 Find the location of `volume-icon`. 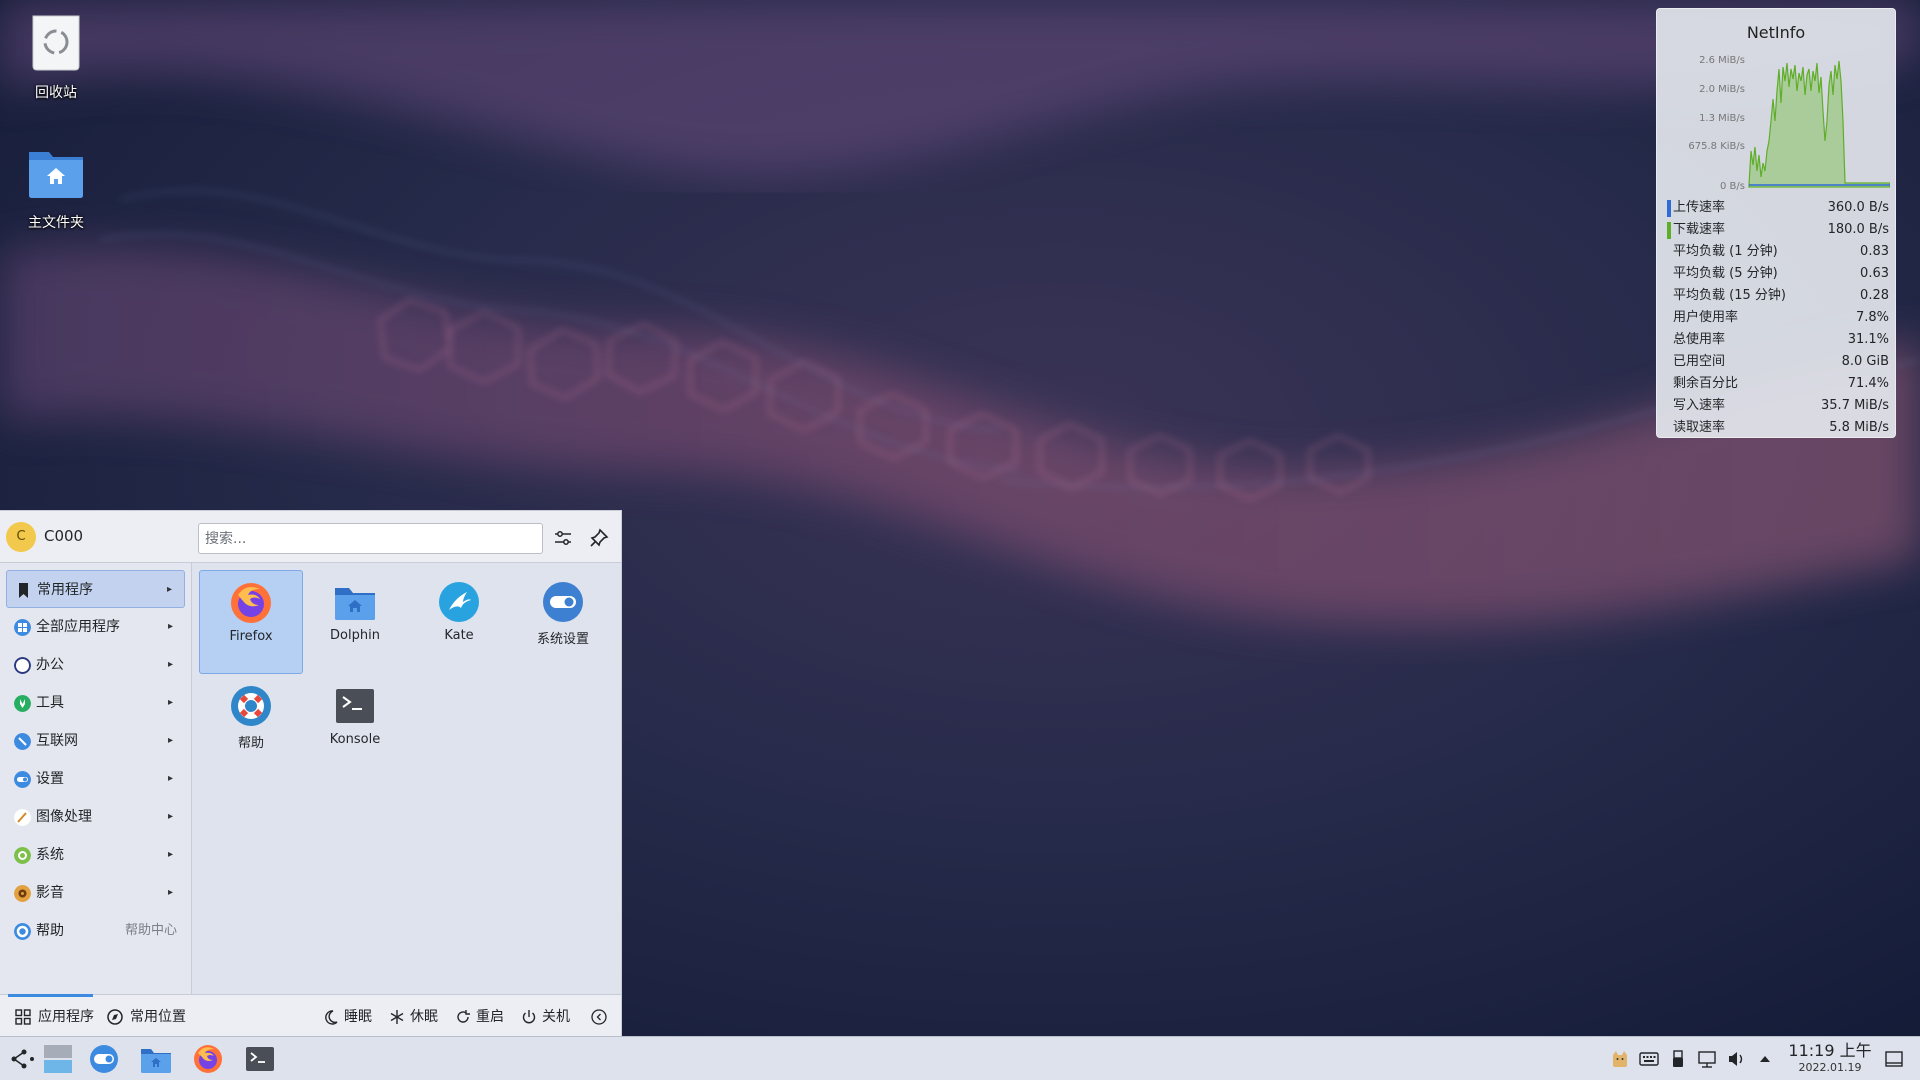

volume-icon is located at coordinates (1736, 1059).